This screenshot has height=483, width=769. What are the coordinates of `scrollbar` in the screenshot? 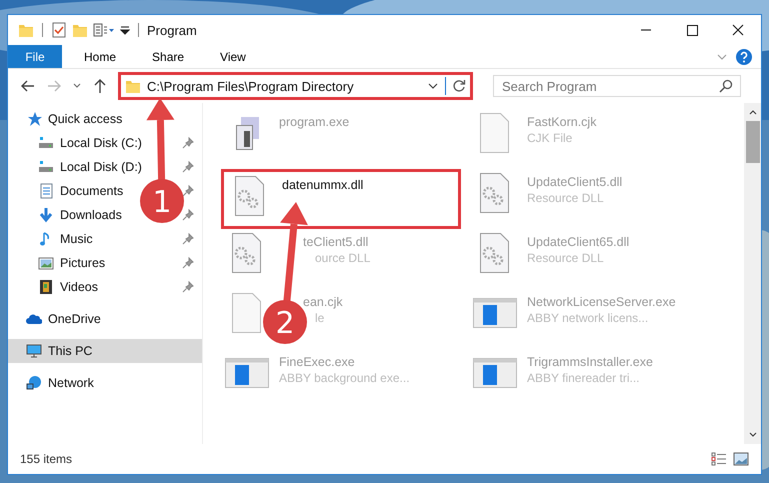 It's located at (752, 273).